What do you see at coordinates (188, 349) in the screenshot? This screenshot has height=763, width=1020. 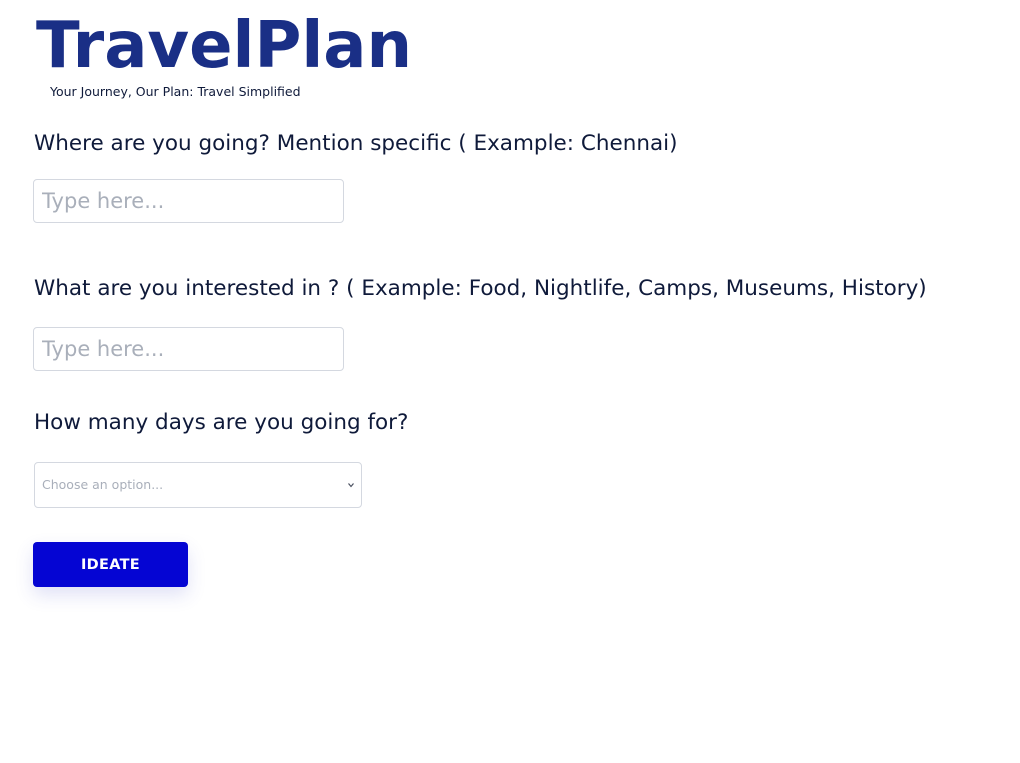 I see `interests-input` at bounding box center [188, 349].